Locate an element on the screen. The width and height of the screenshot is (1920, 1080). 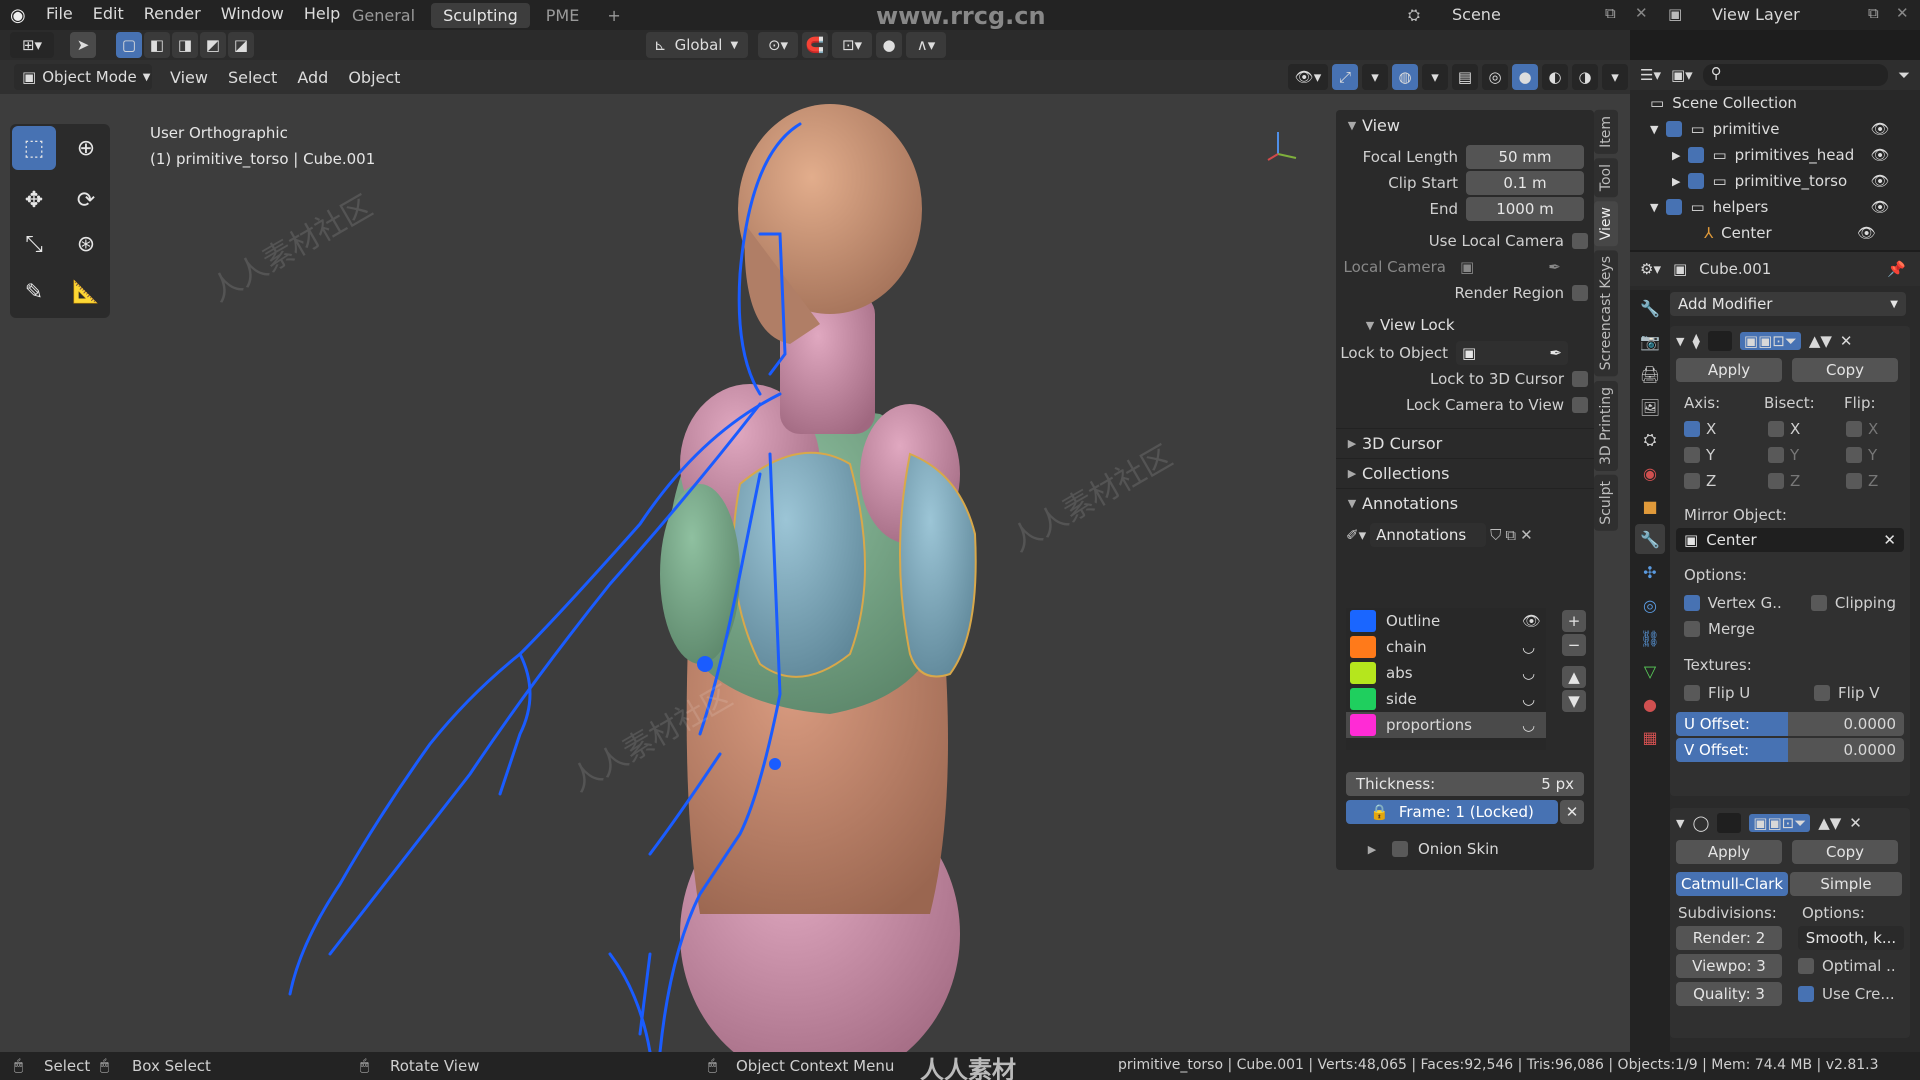
move-down-icon: ▼ is located at coordinates (1574, 701).